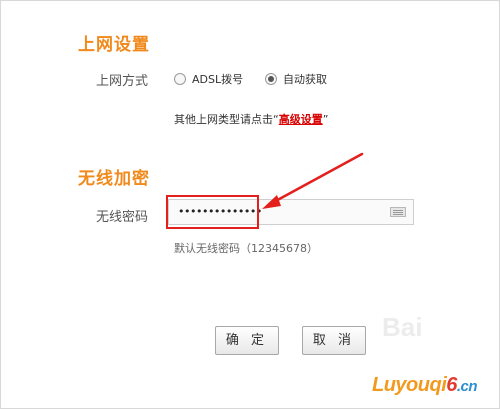  I want to click on confirm-button: 确 定, so click(247, 340).